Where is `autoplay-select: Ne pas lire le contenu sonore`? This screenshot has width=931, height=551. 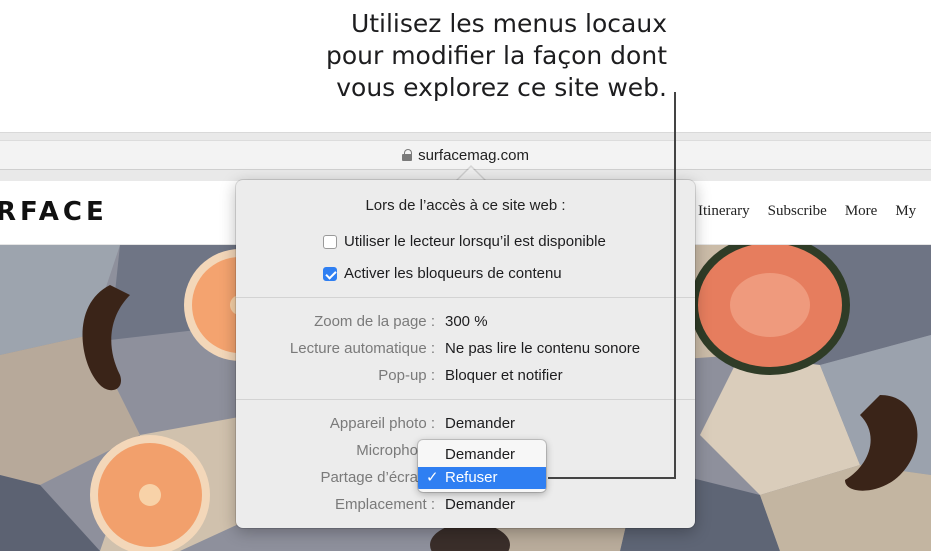
autoplay-select: Ne pas lire le contenu sonore is located at coordinates (542, 348).